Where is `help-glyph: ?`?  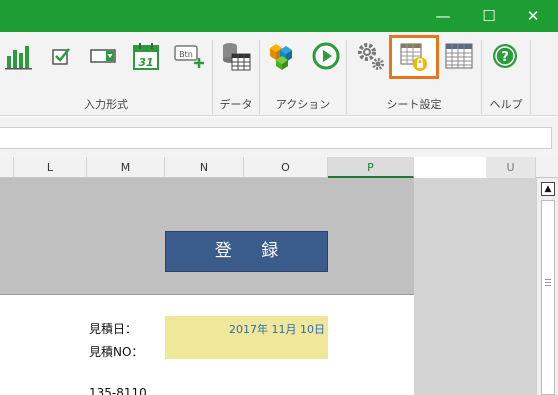
help-glyph: ? is located at coordinates (505, 57).